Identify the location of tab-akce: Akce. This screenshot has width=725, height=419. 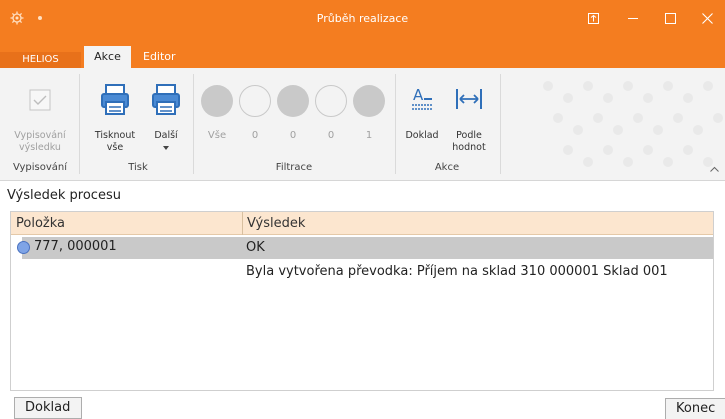
(107, 57).